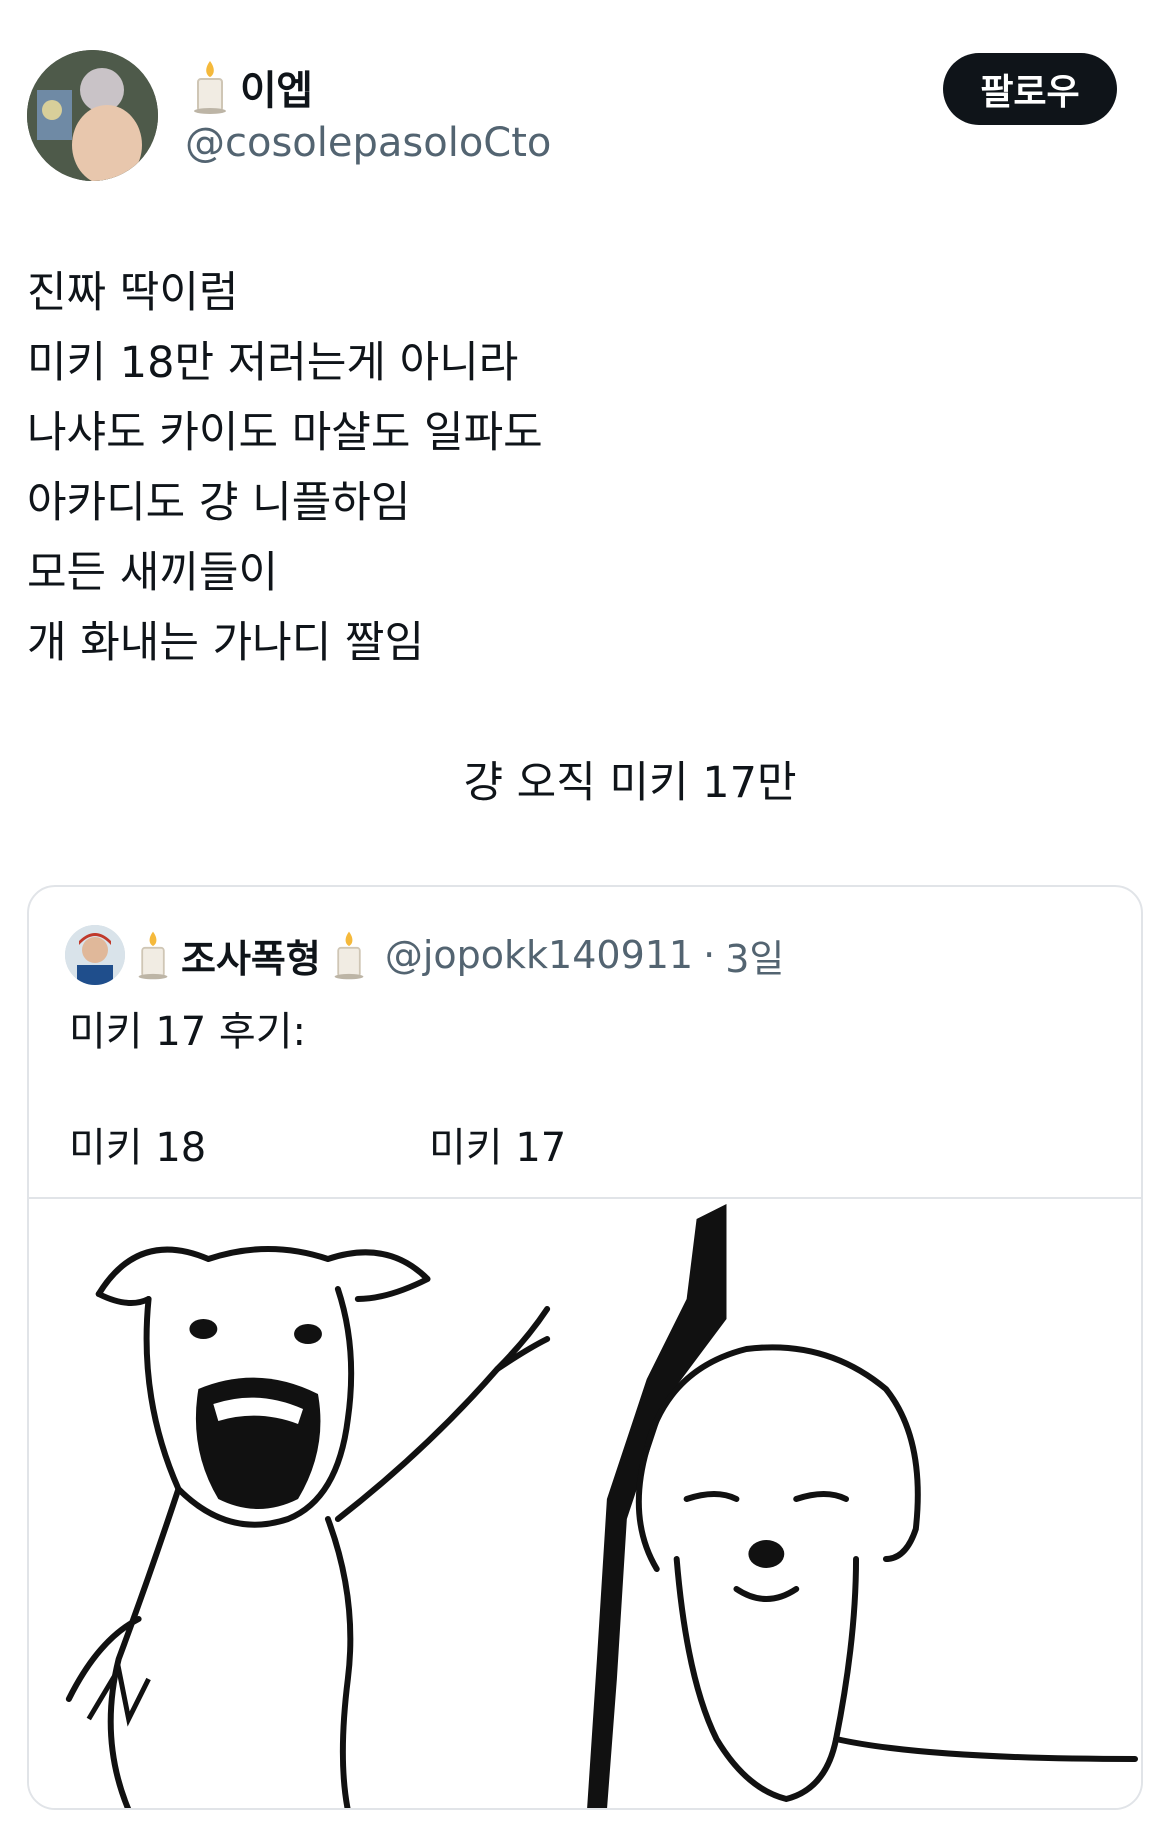 The width and height of the screenshot is (1170, 1847). I want to click on author-handle: @cosolepasoloCto, so click(368, 143).